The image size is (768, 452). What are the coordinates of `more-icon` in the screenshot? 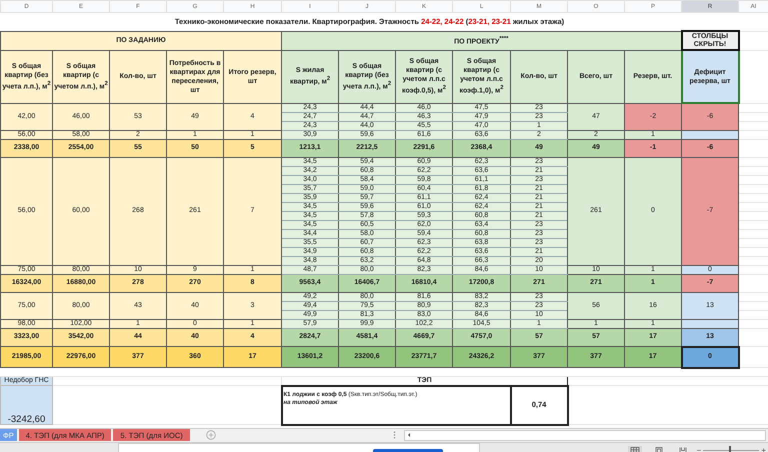 It's located at (394, 435).